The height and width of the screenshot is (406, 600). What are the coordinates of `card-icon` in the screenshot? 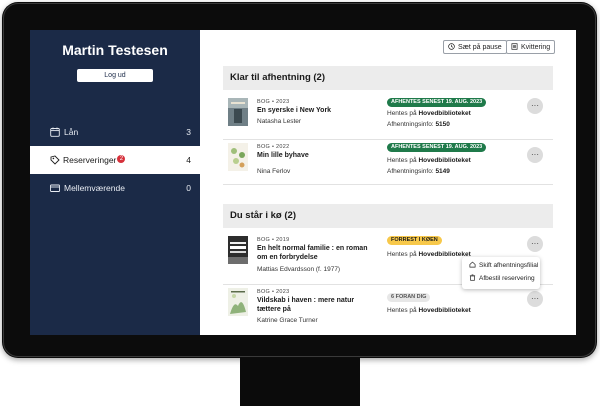 It's located at (55, 188).